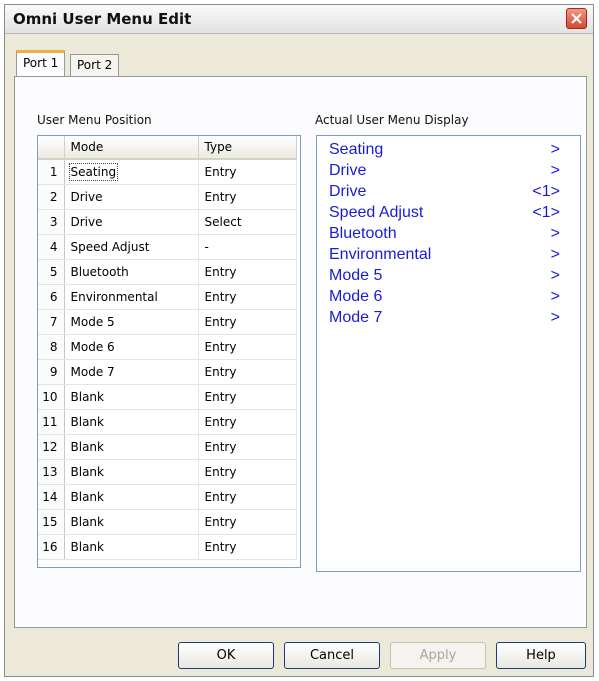  I want to click on row-number: 1, so click(51, 172).